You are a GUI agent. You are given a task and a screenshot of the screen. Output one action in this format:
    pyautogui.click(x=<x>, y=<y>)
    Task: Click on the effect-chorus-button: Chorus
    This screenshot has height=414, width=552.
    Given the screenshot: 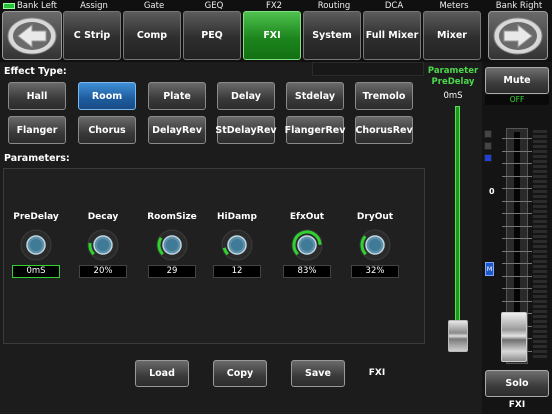 What is the action you would take?
    pyautogui.click(x=107, y=130)
    